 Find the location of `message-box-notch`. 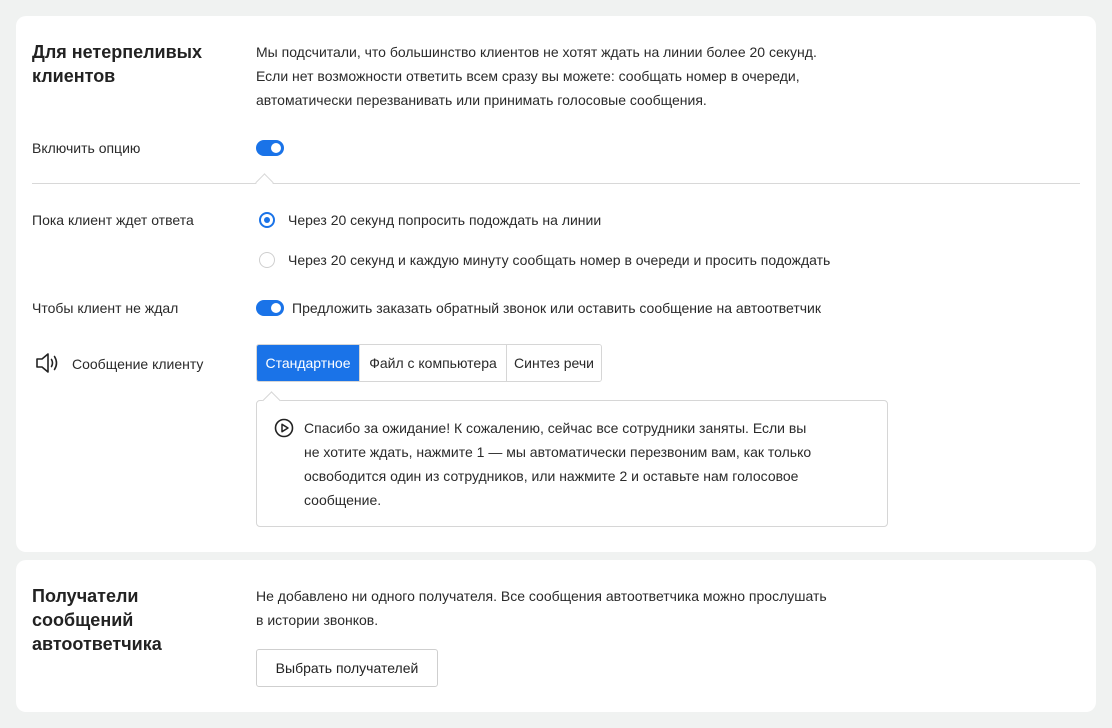

message-box-notch is located at coordinates (271, 400).